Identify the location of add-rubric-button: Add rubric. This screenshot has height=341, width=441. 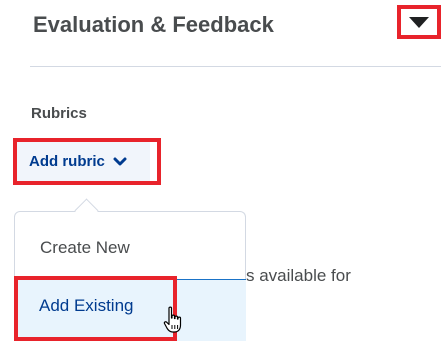
(87, 161).